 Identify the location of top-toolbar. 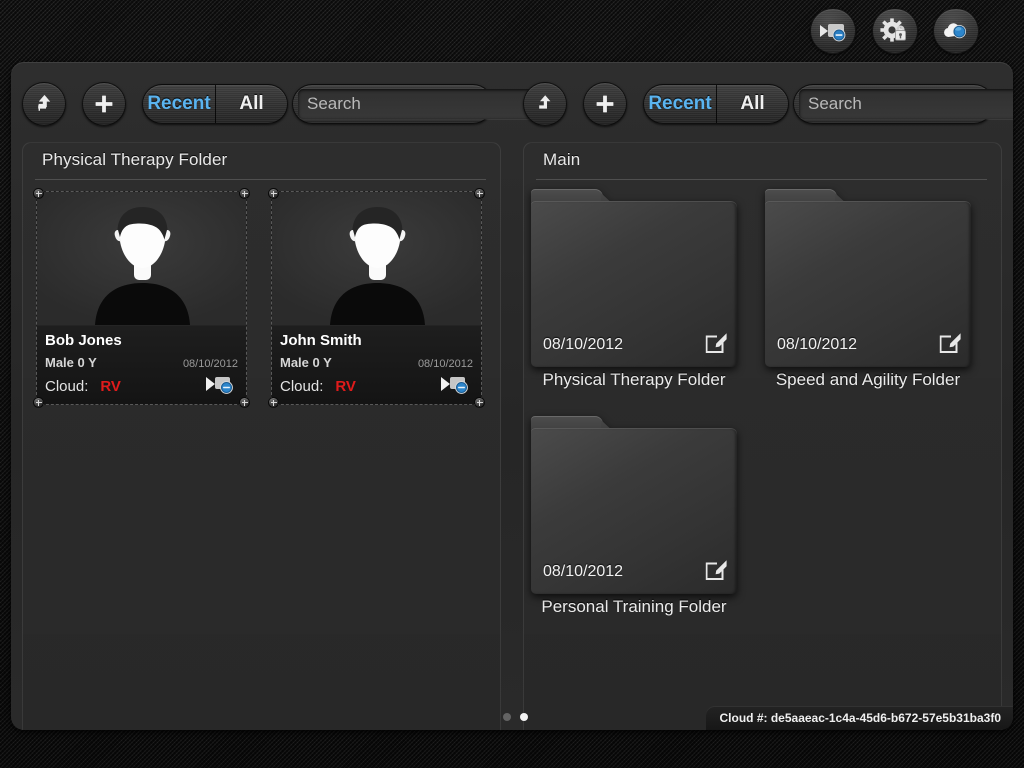
(512, 31).